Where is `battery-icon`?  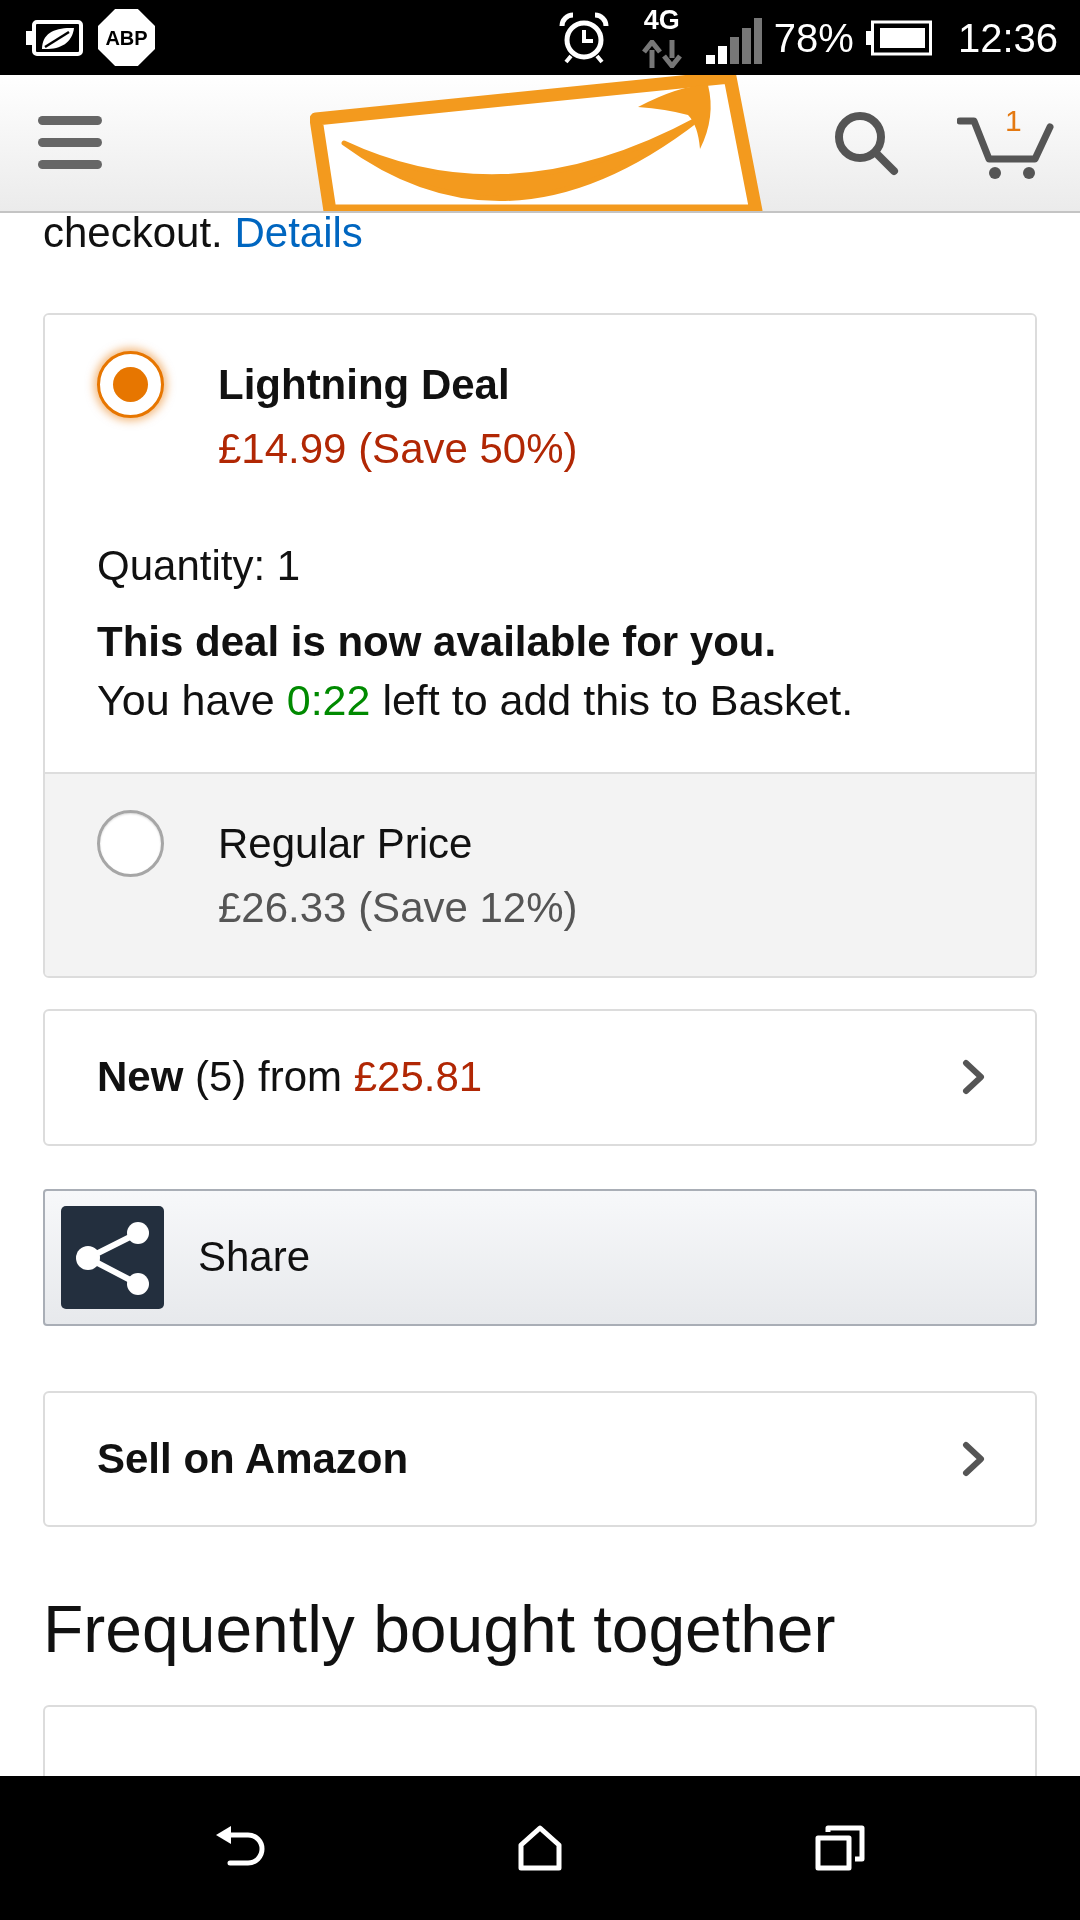
battery-icon is located at coordinates (898, 37).